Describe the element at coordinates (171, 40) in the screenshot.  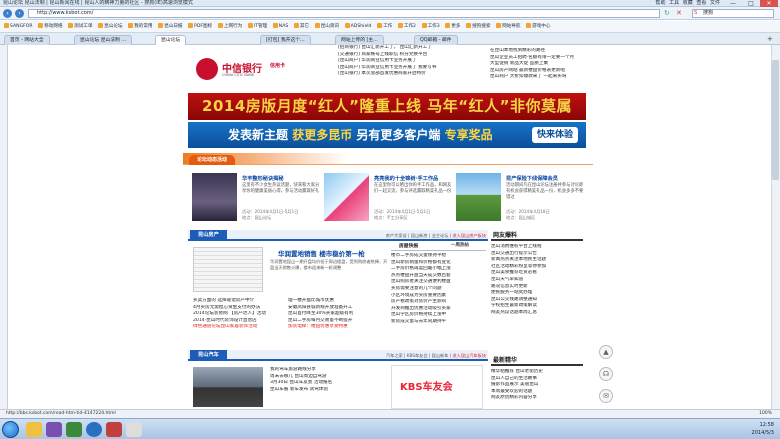
I see `tab-ksbot-active: 昆山论坛` at that location.